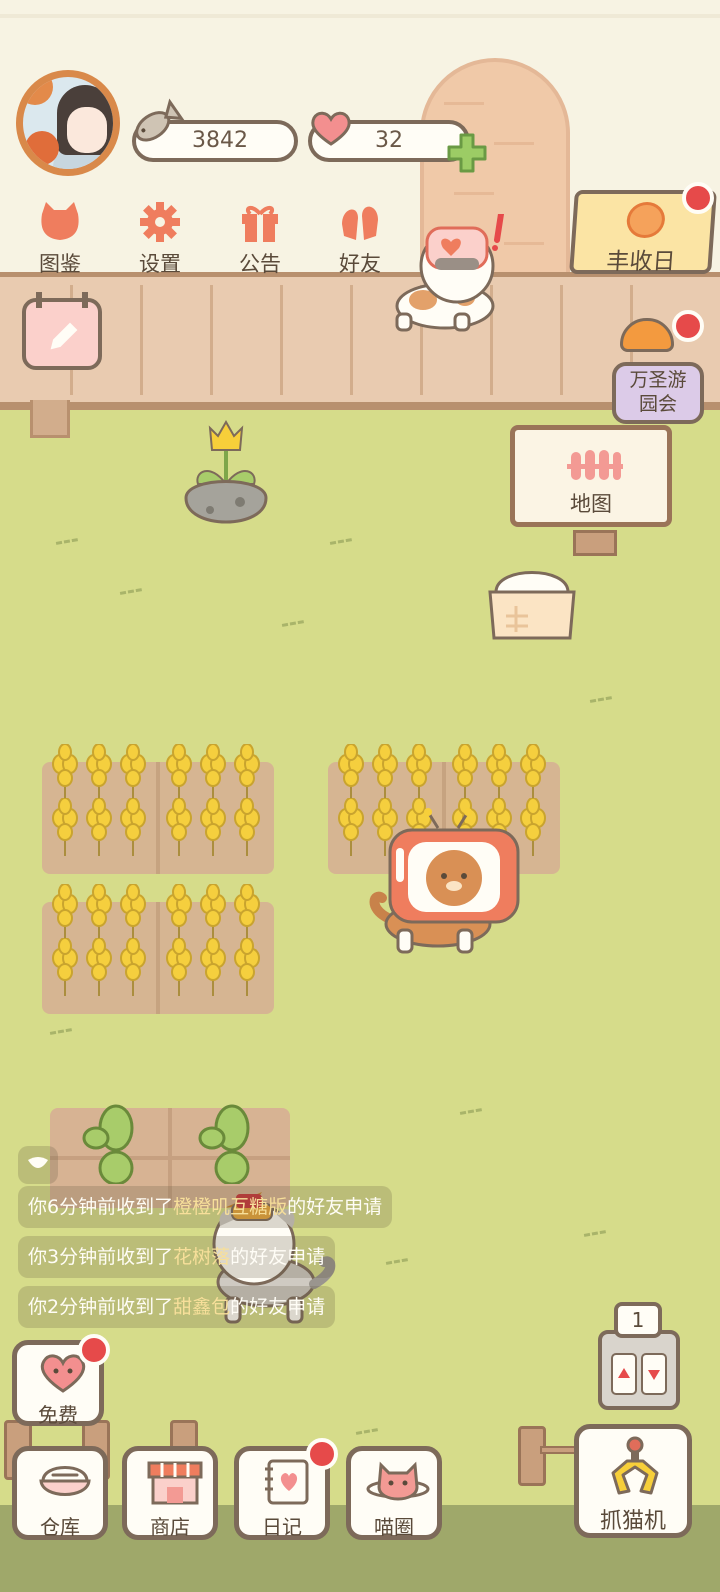  I want to click on requester-name: 橙橙叽互糖版, so click(230, 1207).